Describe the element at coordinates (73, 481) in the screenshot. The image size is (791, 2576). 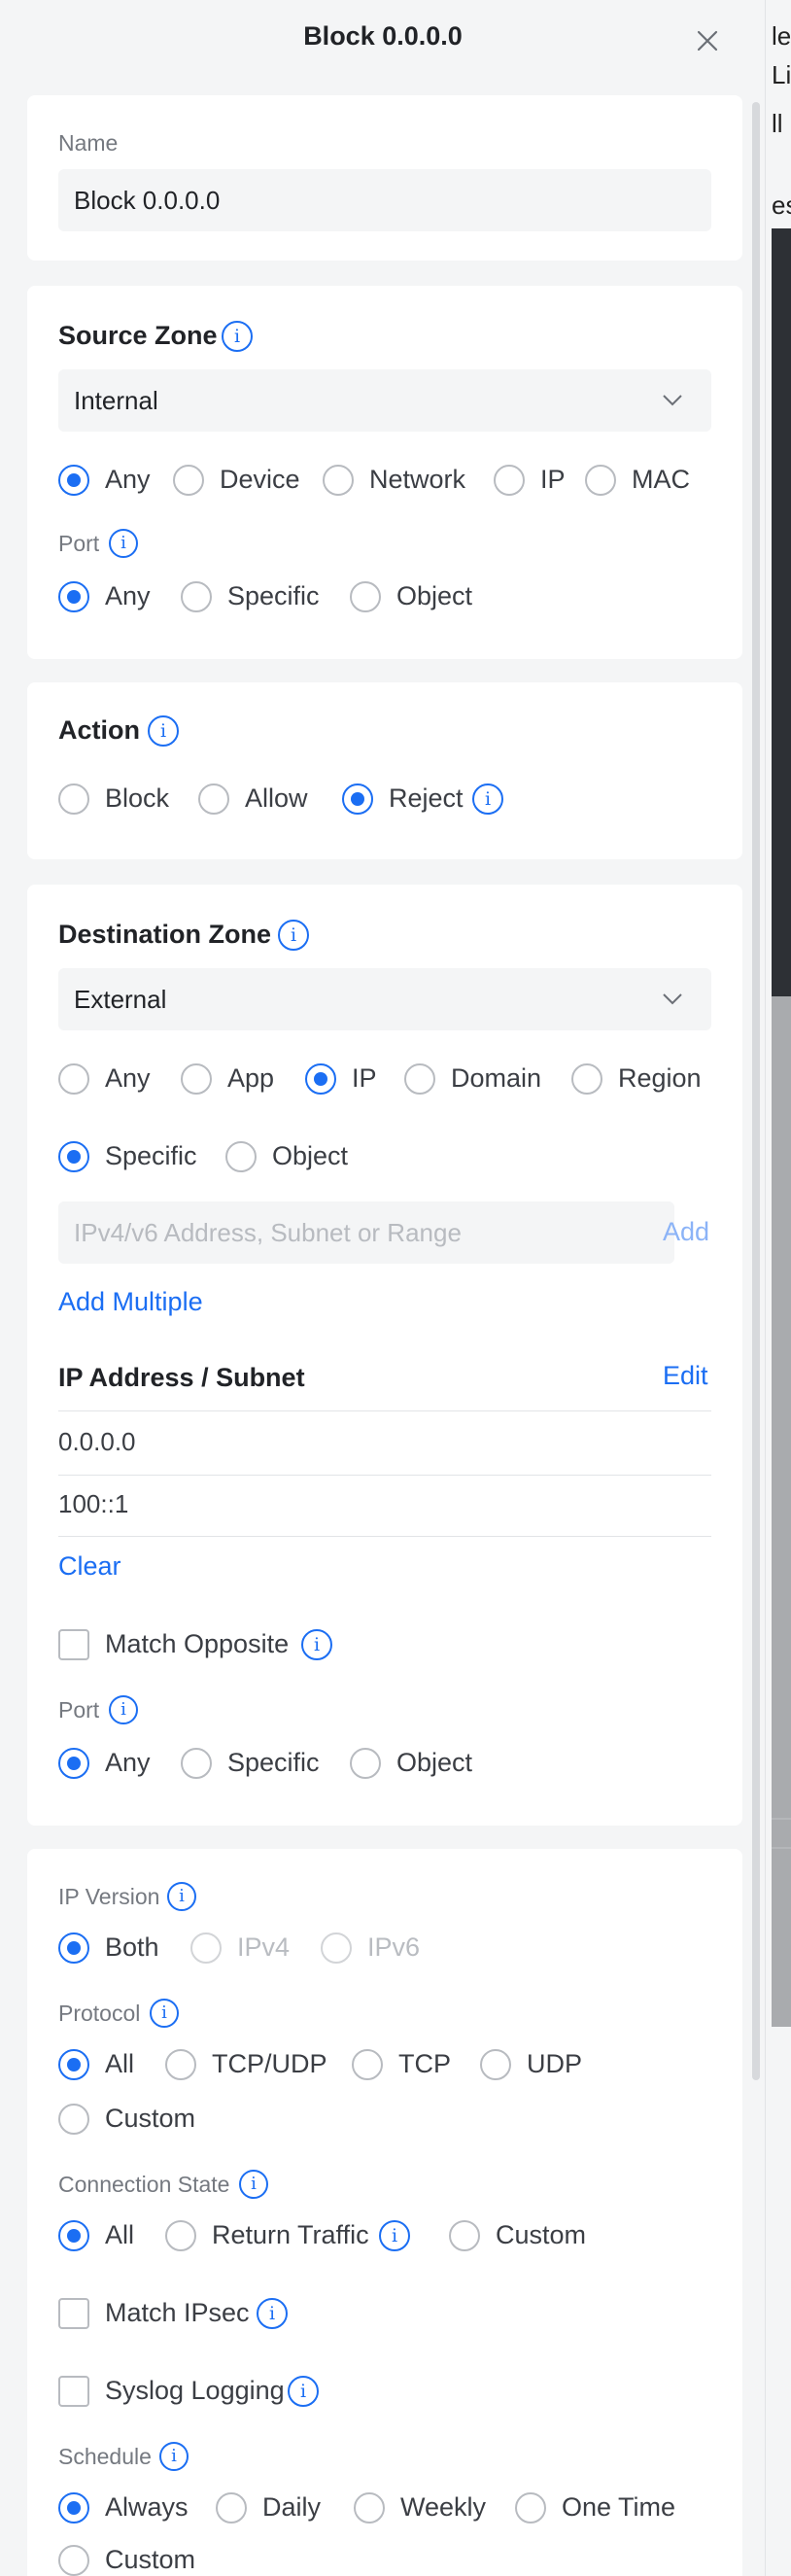
I see `source-radio-any` at that location.